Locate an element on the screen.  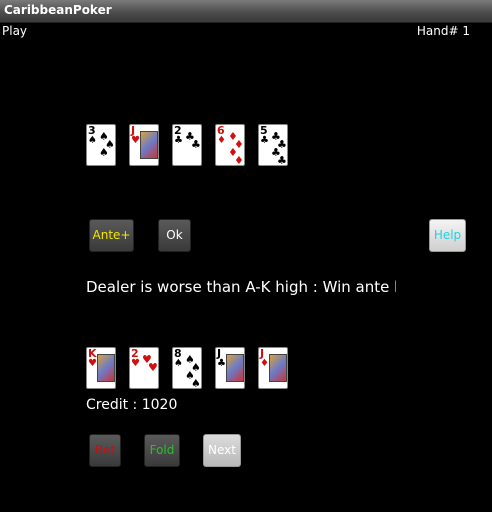
playing-card: J ♥ is located at coordinates (144, 145).